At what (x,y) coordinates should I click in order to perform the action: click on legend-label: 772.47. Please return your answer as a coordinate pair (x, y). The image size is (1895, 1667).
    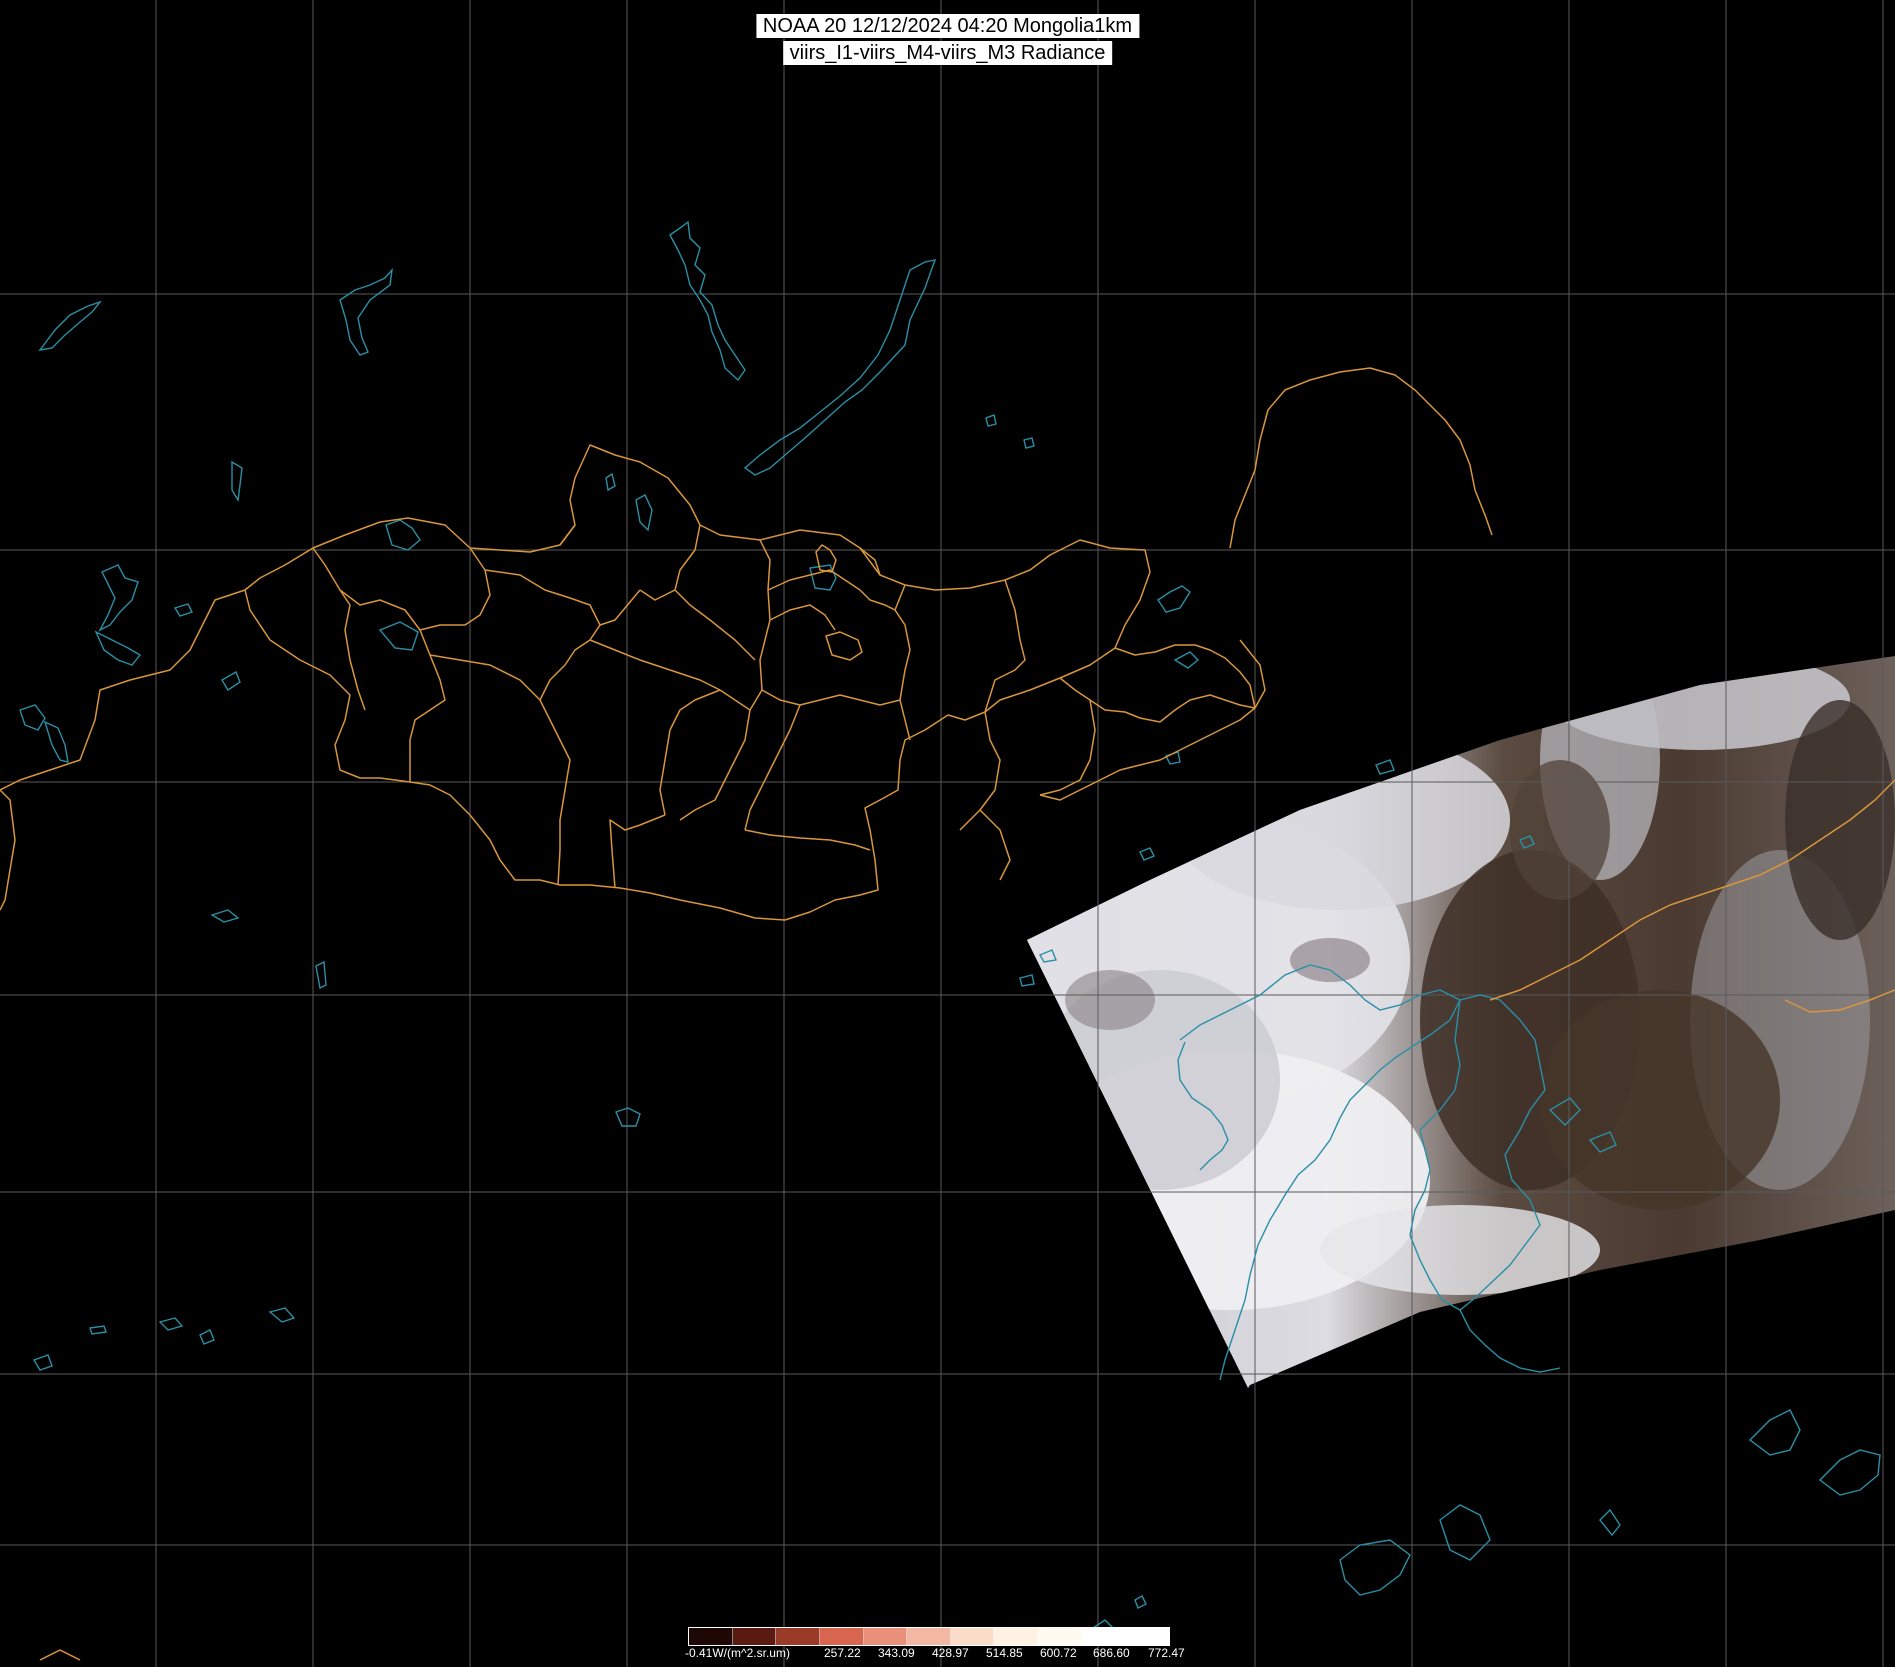
    Looking at the image, I should click on (1166, 1653).